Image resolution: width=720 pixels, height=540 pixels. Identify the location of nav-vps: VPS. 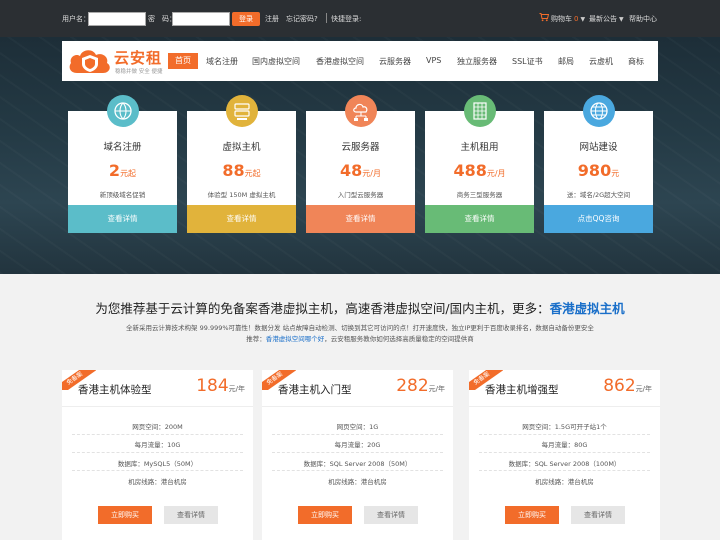
(433, 60).